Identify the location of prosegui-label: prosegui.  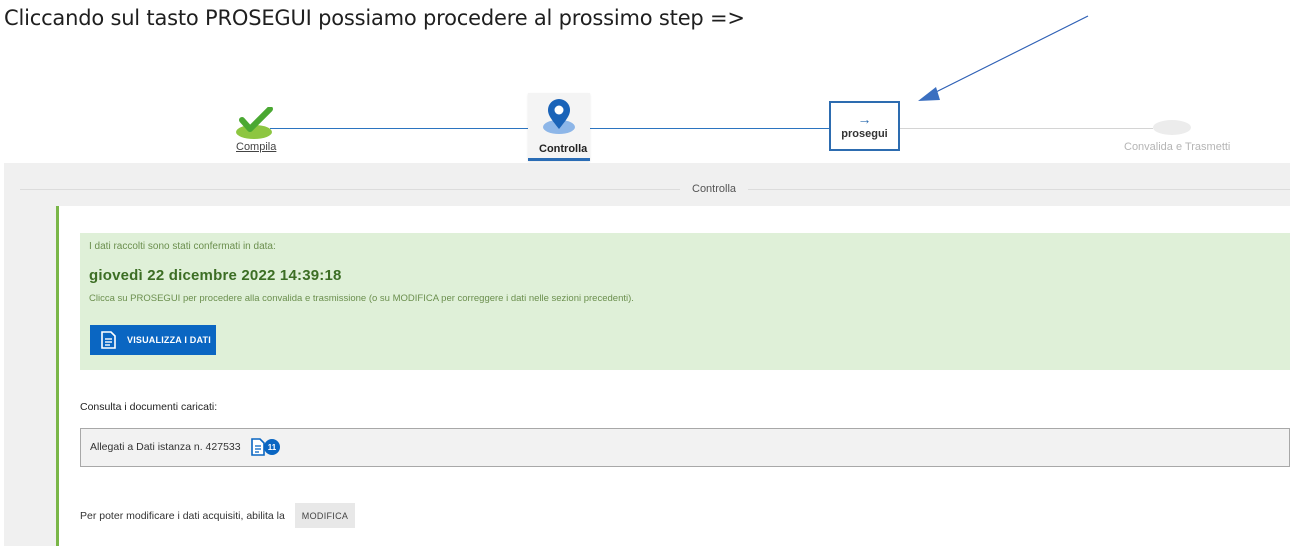
(864, 134).